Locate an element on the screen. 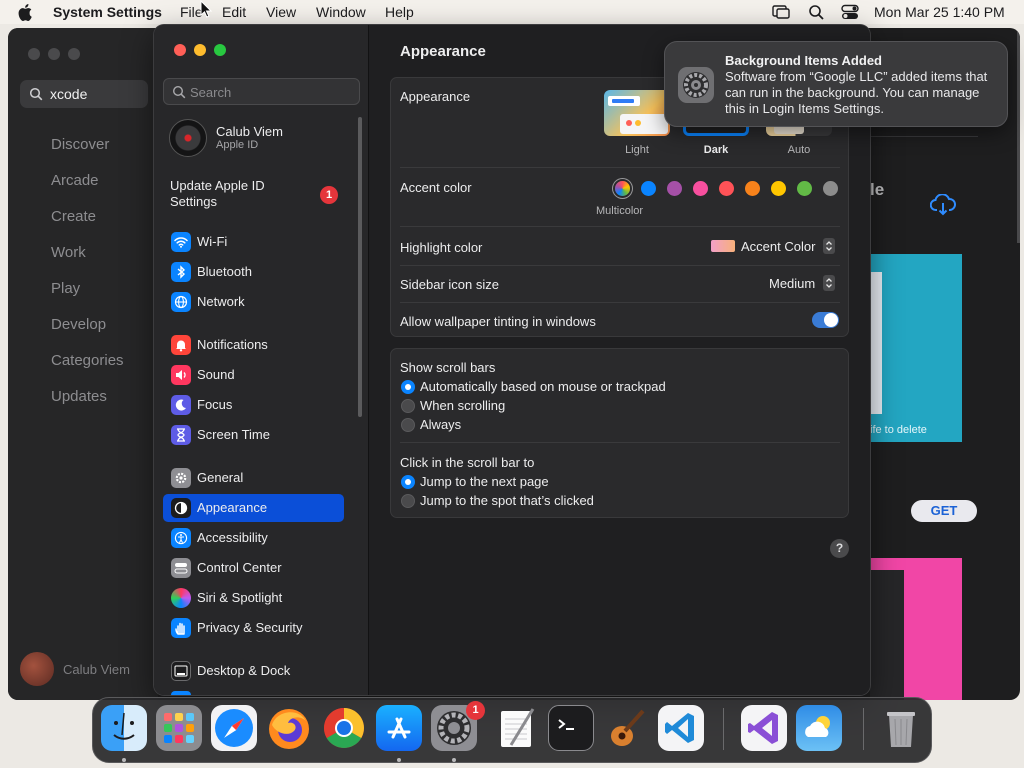 This screenshot has width=1024, height=768. bell-icon is located at coordinates (181, 345).